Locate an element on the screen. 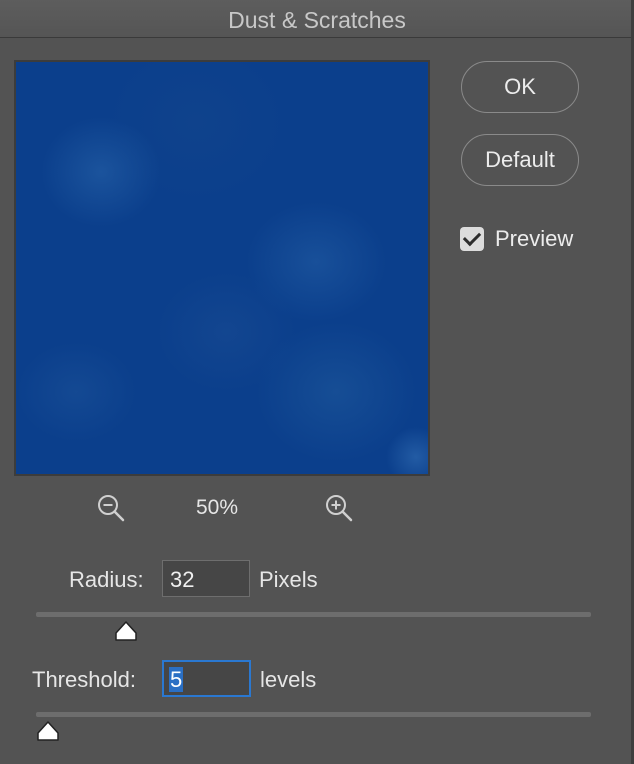 The height and width of the screenshot is (764, 634). threshold-input: 5 is located at coordinates (206, 678).